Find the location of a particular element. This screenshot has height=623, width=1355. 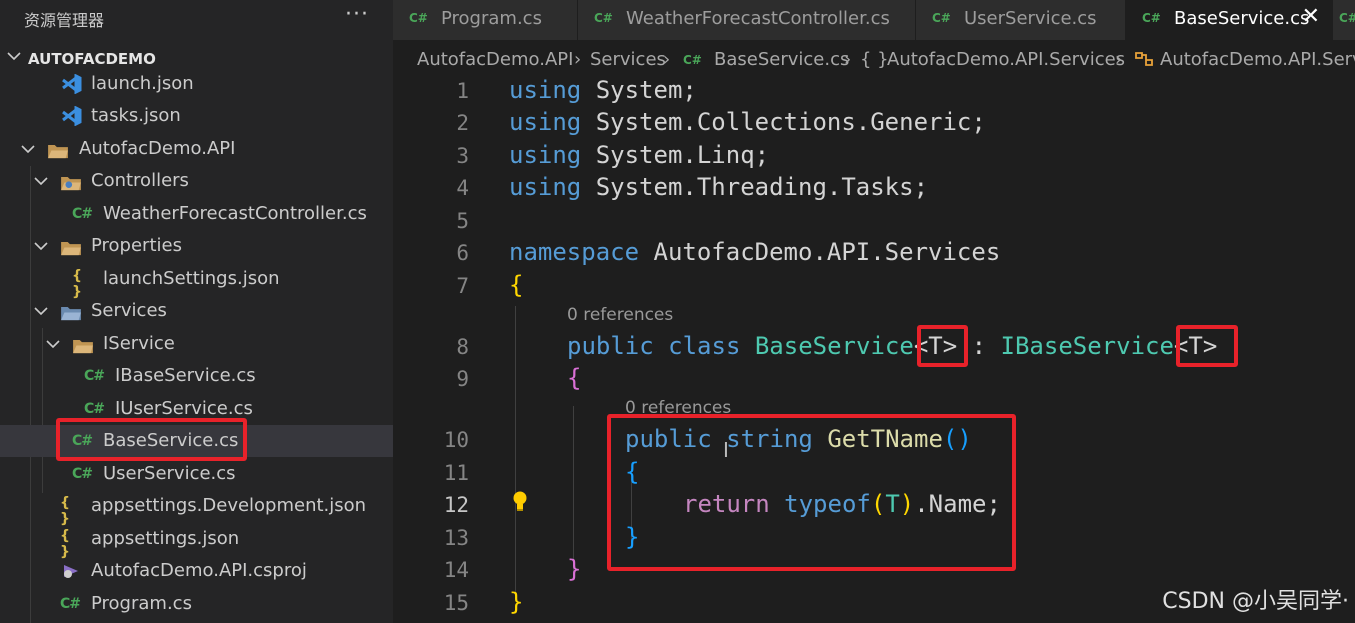

code-line-6: namespace AutofacDemo.API.Services is located at coordinates (754, 252).